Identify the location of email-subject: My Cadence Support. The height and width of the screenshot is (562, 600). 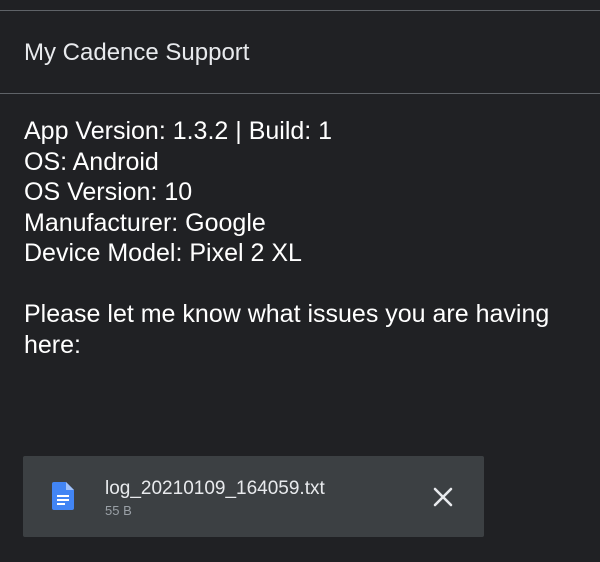
(136, 53).